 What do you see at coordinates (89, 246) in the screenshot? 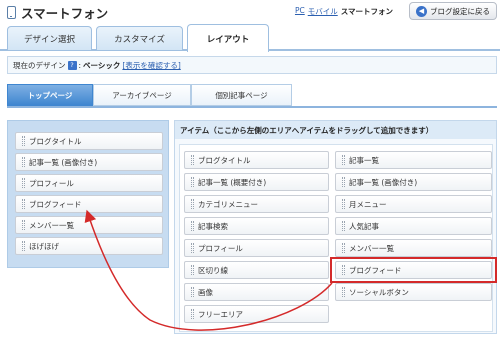
I see `layout-item: ほげほげ` at bounding box center [89, 246].